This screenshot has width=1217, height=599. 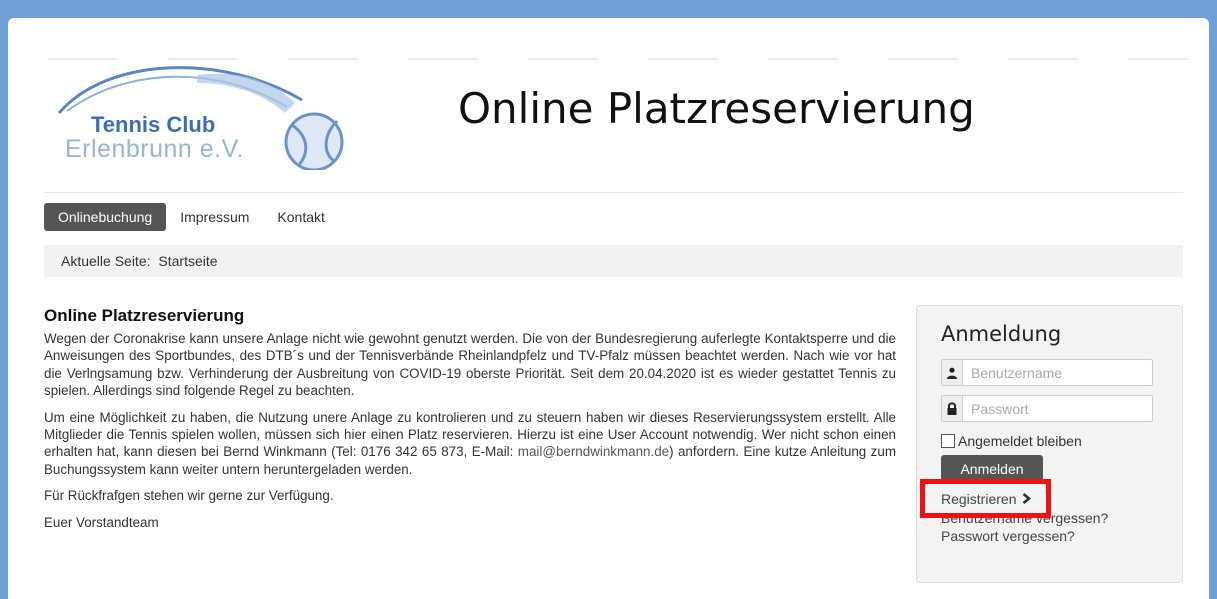 What do you see at coordinates (1020, 441) in the screenshot?
I see `remember-label: Angemeldet bleiben` at bounding box center [1020, 441].